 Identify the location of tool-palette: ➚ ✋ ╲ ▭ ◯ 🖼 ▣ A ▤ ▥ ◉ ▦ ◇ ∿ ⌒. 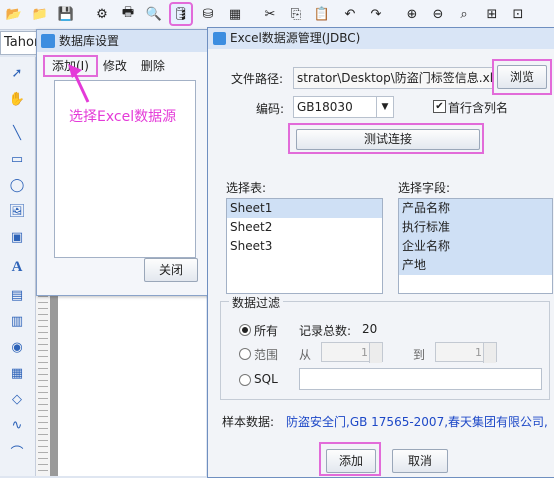
(18, 266).